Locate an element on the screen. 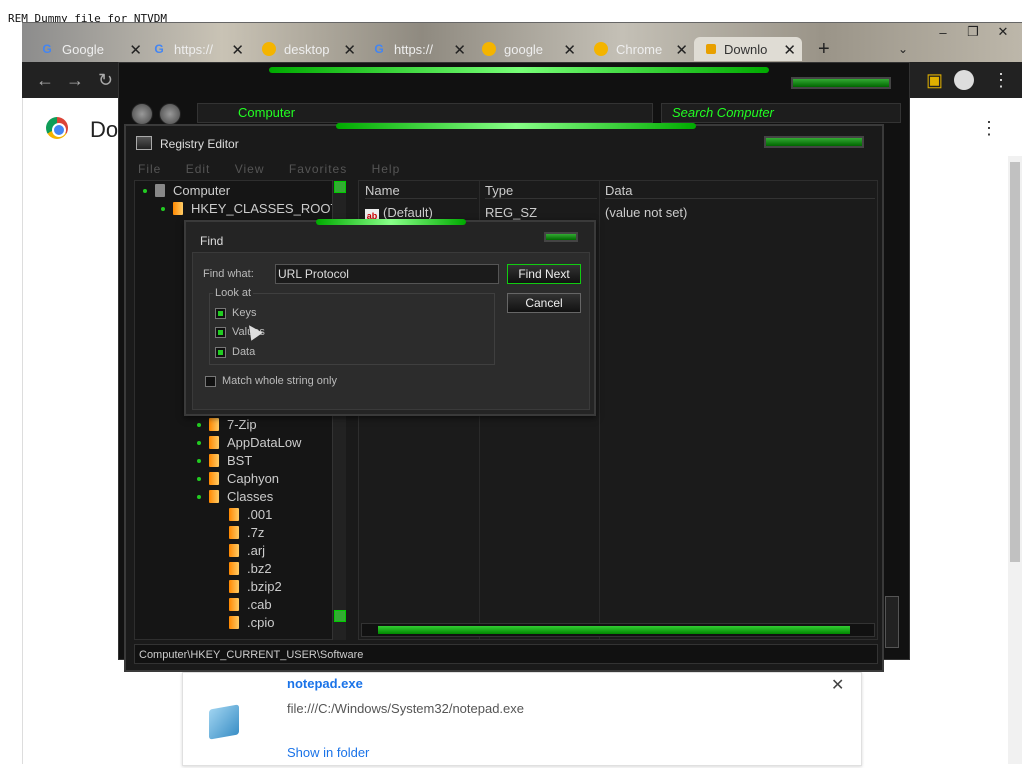  tab-google-2: google ✕ is located at coordinates (529, 49).